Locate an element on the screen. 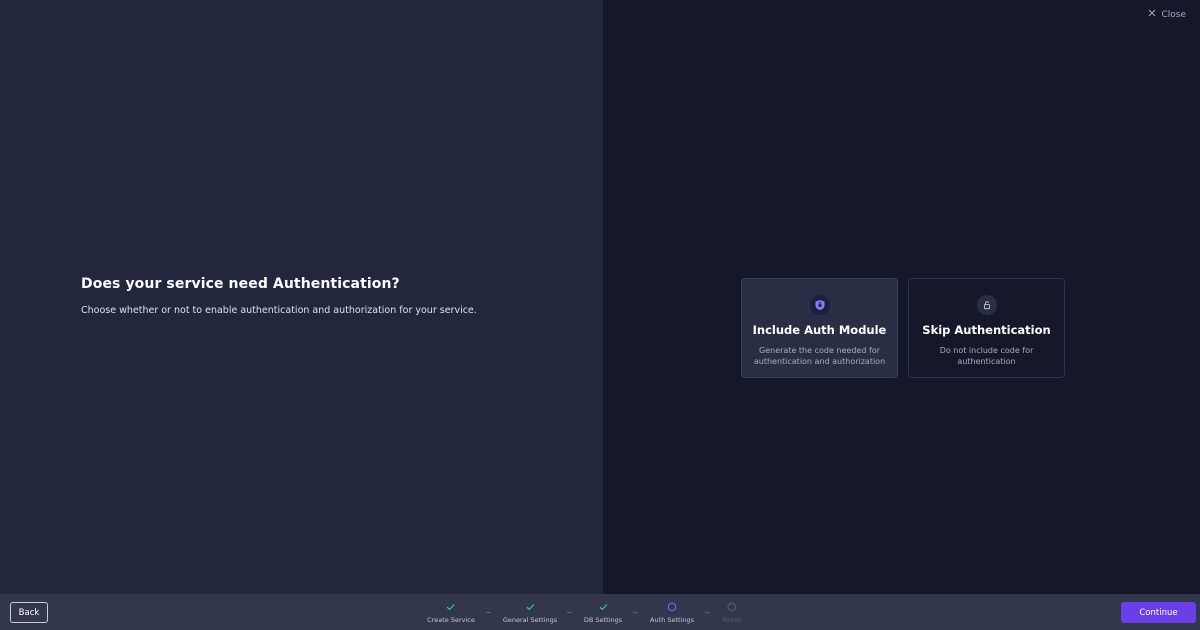 This screenshot has height=630, width=1200. step-create-service: Create Service is located at coordinates (451, 612).